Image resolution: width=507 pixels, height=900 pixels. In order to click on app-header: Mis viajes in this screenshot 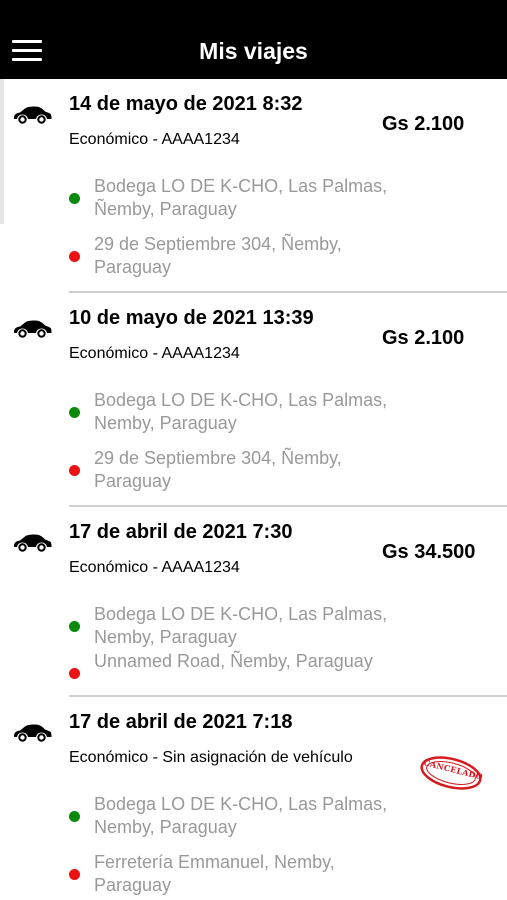, I will do `click(253, 39)`.